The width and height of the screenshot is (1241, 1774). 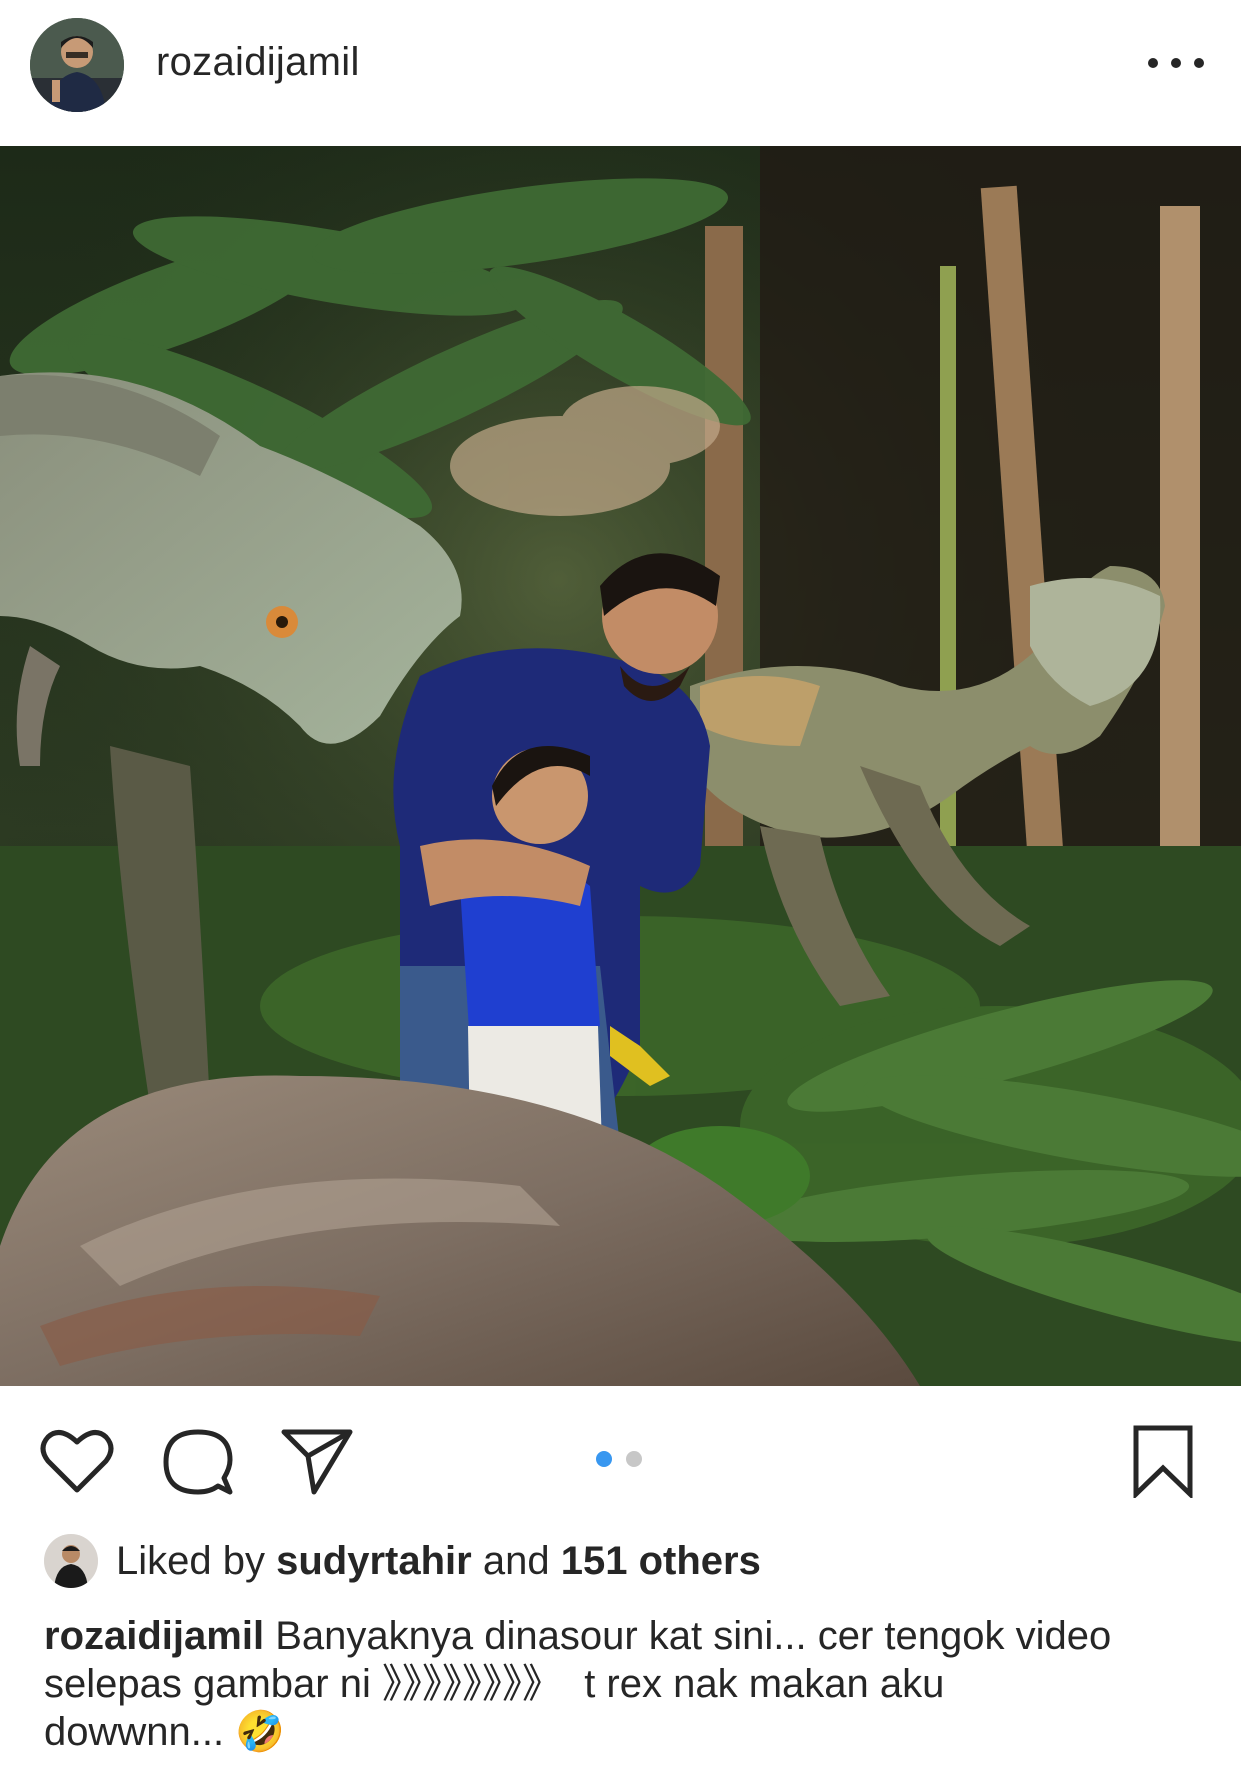 What do you see at coordinates (620, 73) in the screenshot?
I see `post-header: rozaidijamil` at bounding box center [620, 73].